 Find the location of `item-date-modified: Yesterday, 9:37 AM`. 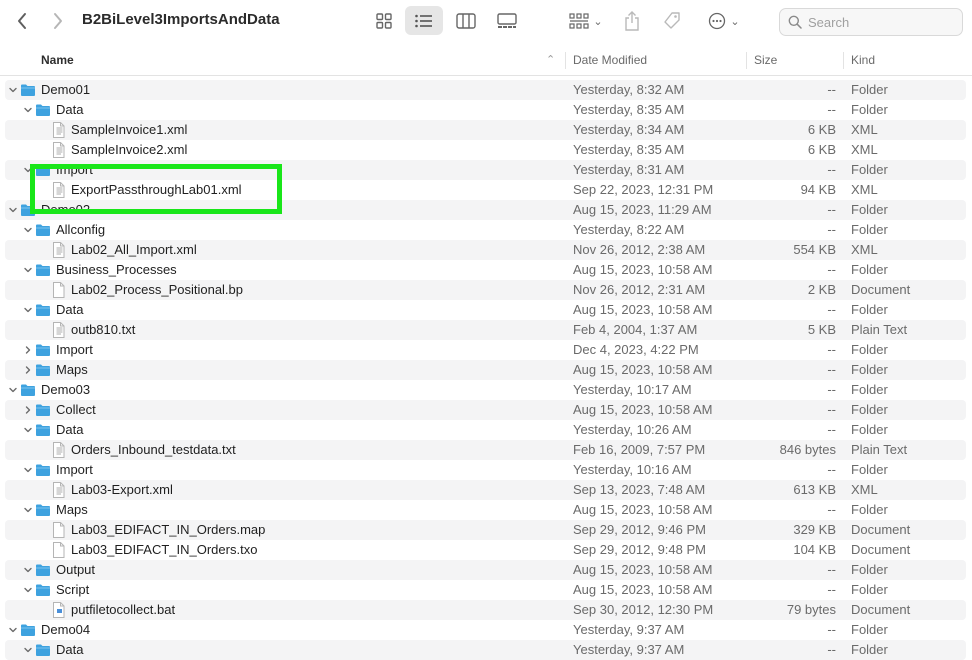

item-date-modified: Yesterday, 9:37 AM is located at coordinates (629, 649).